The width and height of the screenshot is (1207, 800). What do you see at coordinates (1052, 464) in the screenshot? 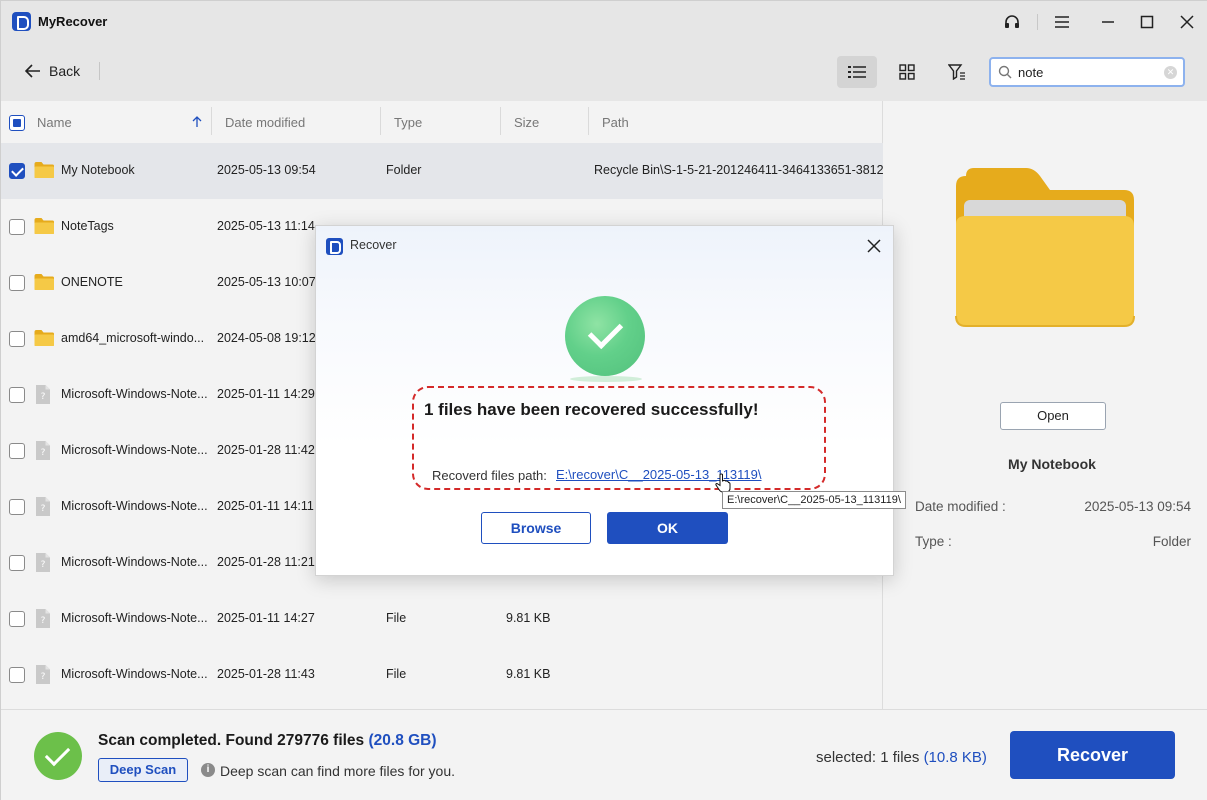
I see `detail-file-name: My Notebook` at bounding box center [1052, 464].